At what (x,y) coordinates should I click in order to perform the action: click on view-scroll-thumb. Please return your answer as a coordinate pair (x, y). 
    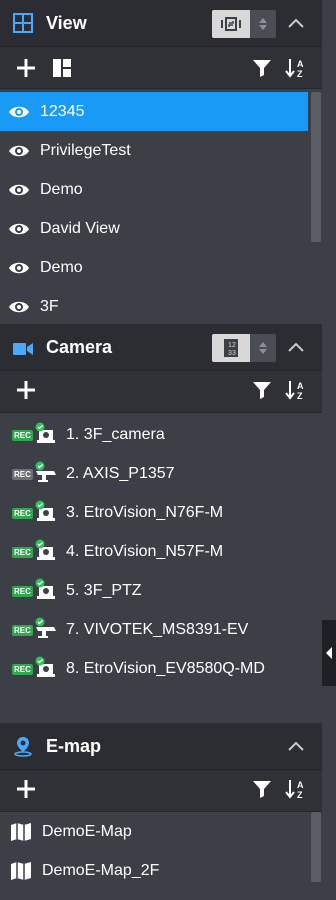
    Looking at the image, I should click on (316, 167).